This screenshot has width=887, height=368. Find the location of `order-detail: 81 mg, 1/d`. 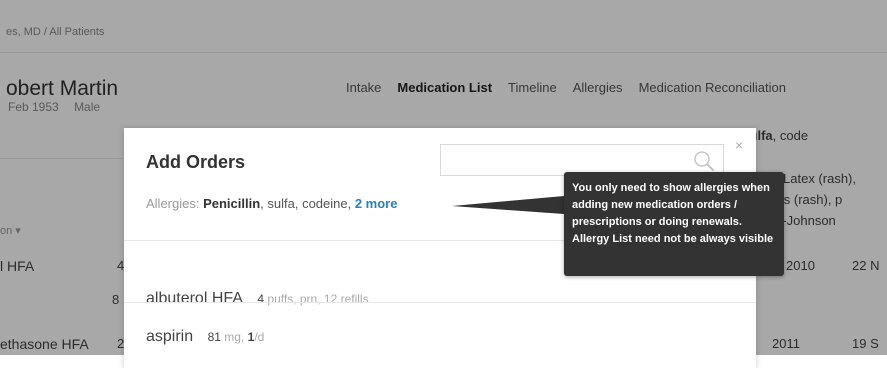

order-detail: 81 mg, 1/d is located at coordinates (236, 337).